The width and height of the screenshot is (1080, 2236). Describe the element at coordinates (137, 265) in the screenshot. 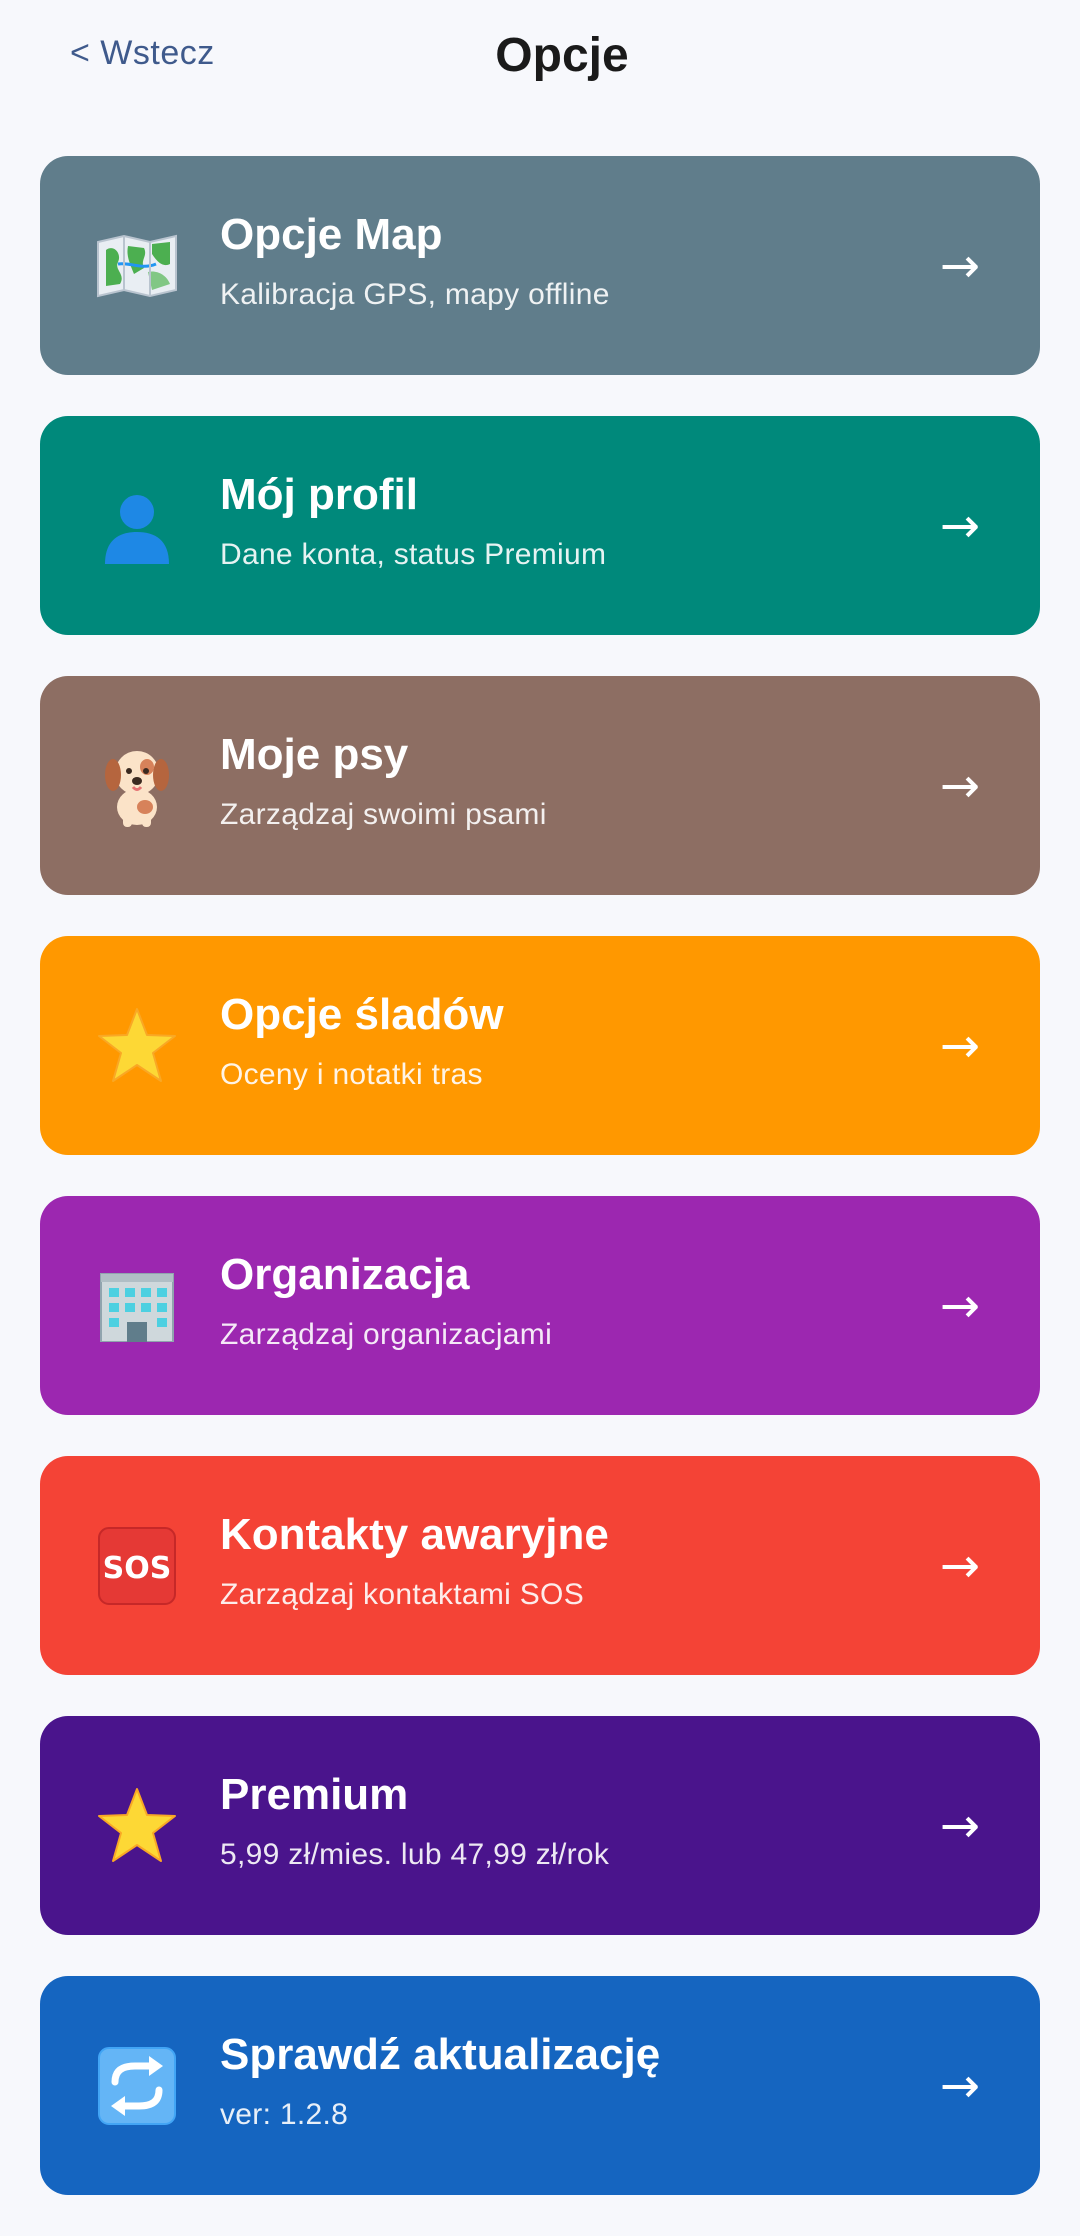

I see `map-icon` at that location.